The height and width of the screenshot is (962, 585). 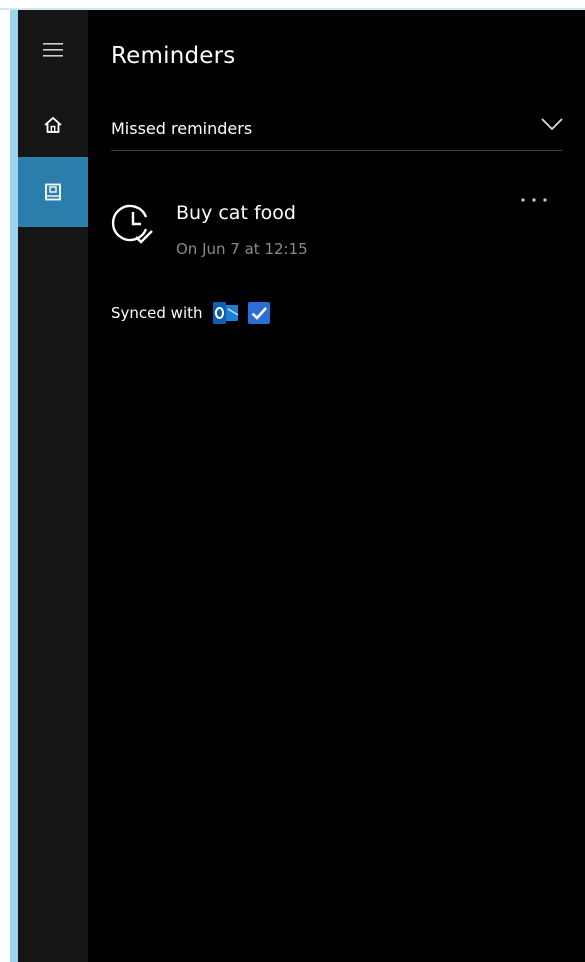 I want to click on chevron-down-icon, so click(x=552, y=124).